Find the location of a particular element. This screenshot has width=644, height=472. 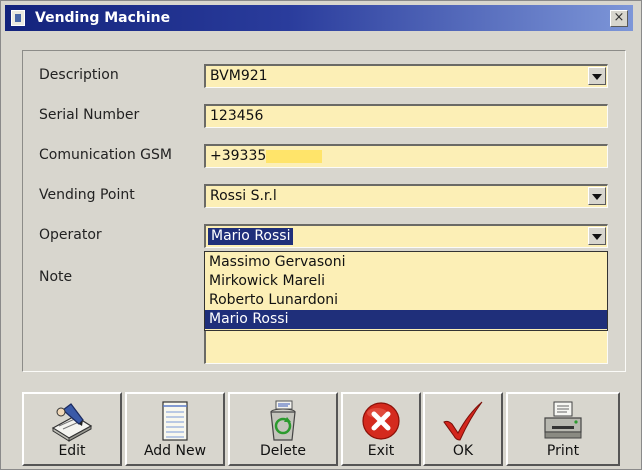

vending-point-dropdown-arrow-icon is located at coordinates (597, 196).